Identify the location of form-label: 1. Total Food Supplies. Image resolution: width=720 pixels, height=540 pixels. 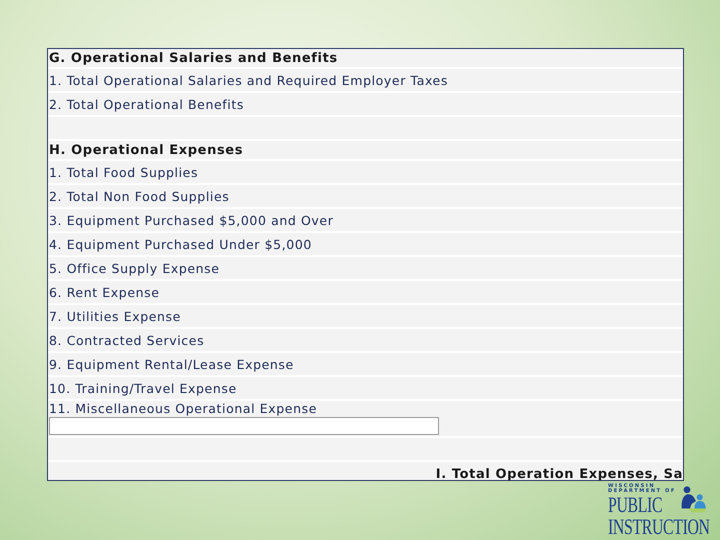
(365, 172).